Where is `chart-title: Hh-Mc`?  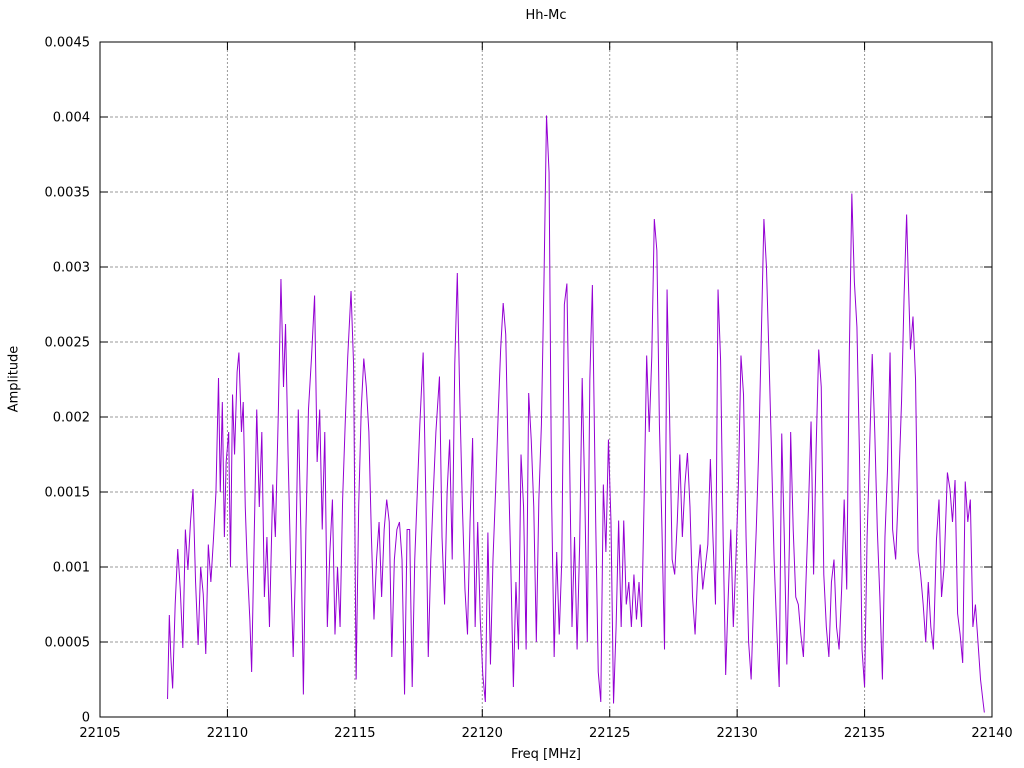 chart-title: Hh-Mc is located at coordinates (546, 15).